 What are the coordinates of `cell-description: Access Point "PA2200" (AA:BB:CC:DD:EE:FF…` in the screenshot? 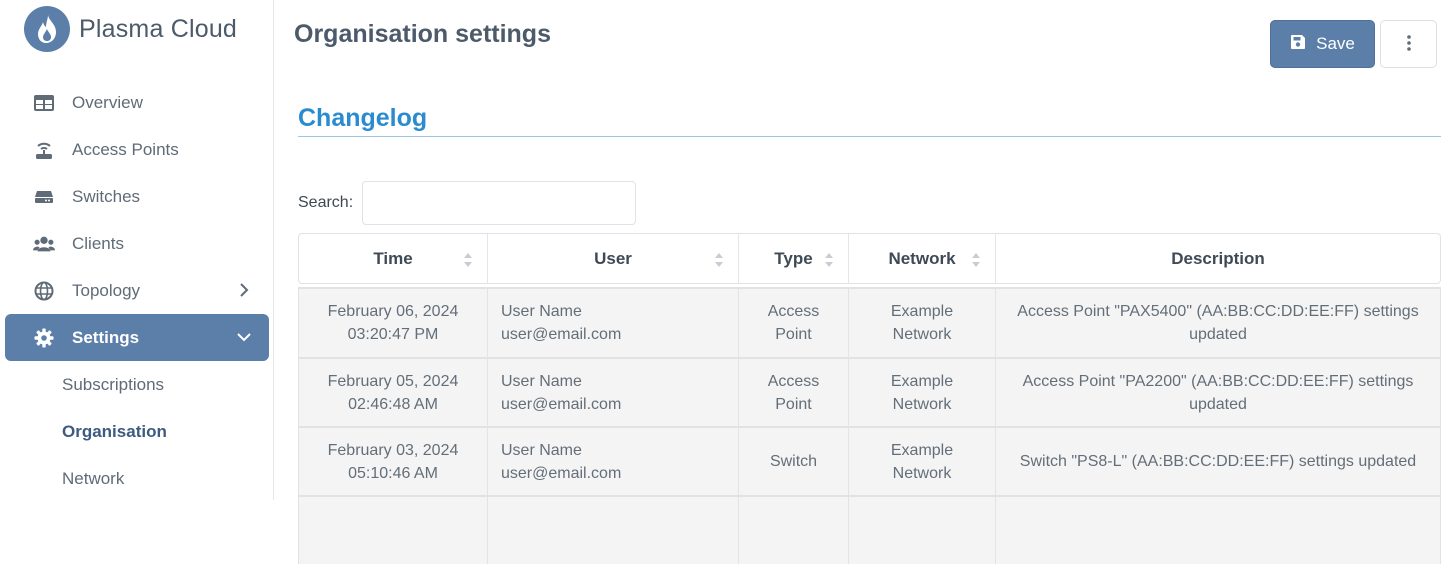 It's located at (1218, 392).